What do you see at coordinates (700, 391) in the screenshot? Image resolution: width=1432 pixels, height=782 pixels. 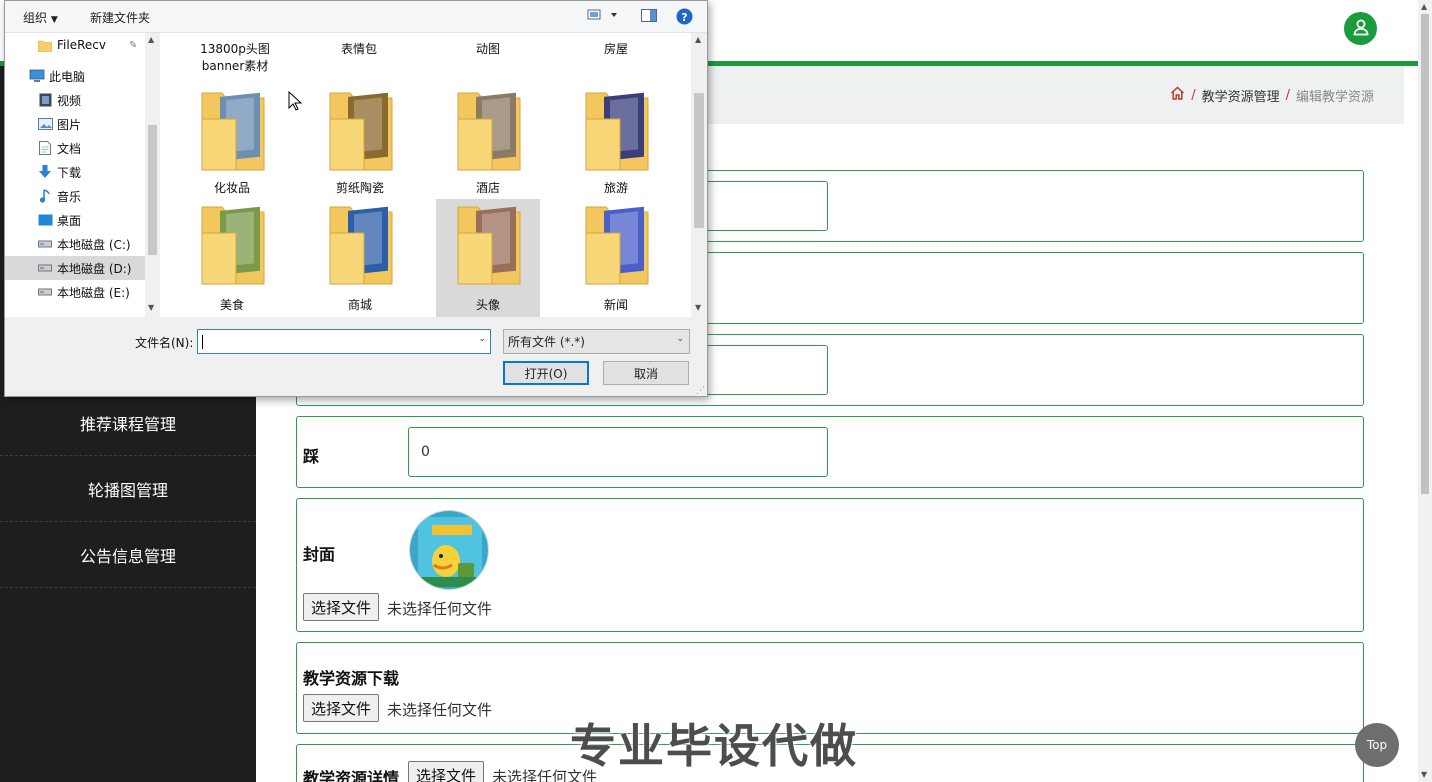 I see `resize-grip-icon: ⋰` at bounding box center [700, 391].